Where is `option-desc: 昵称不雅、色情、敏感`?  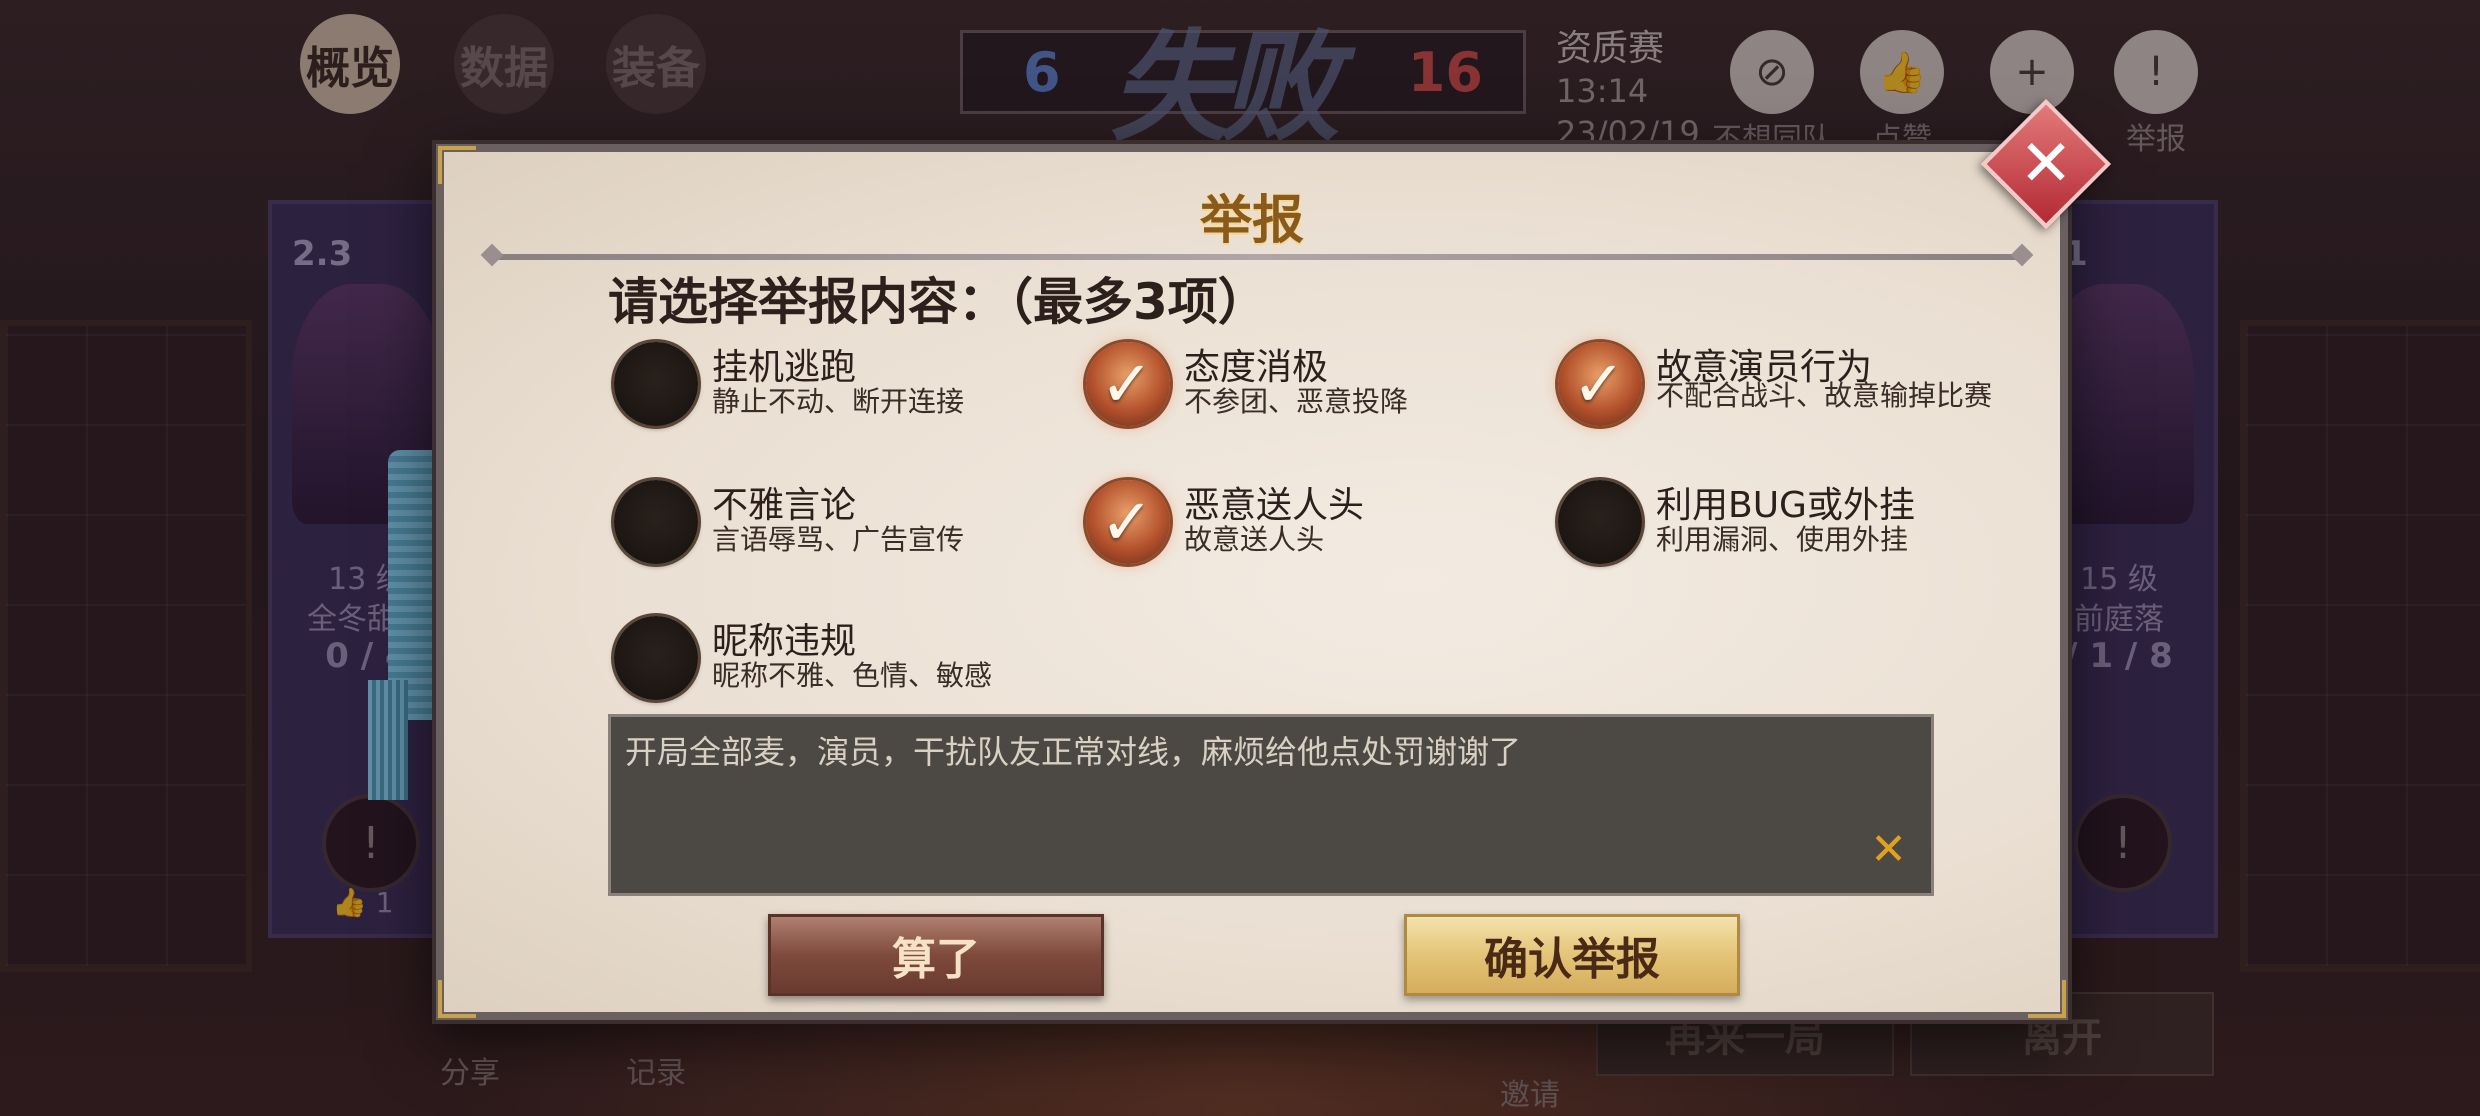
option-desc: 昵称不雅、色情、敏感 is located at coordinates (852, 675).